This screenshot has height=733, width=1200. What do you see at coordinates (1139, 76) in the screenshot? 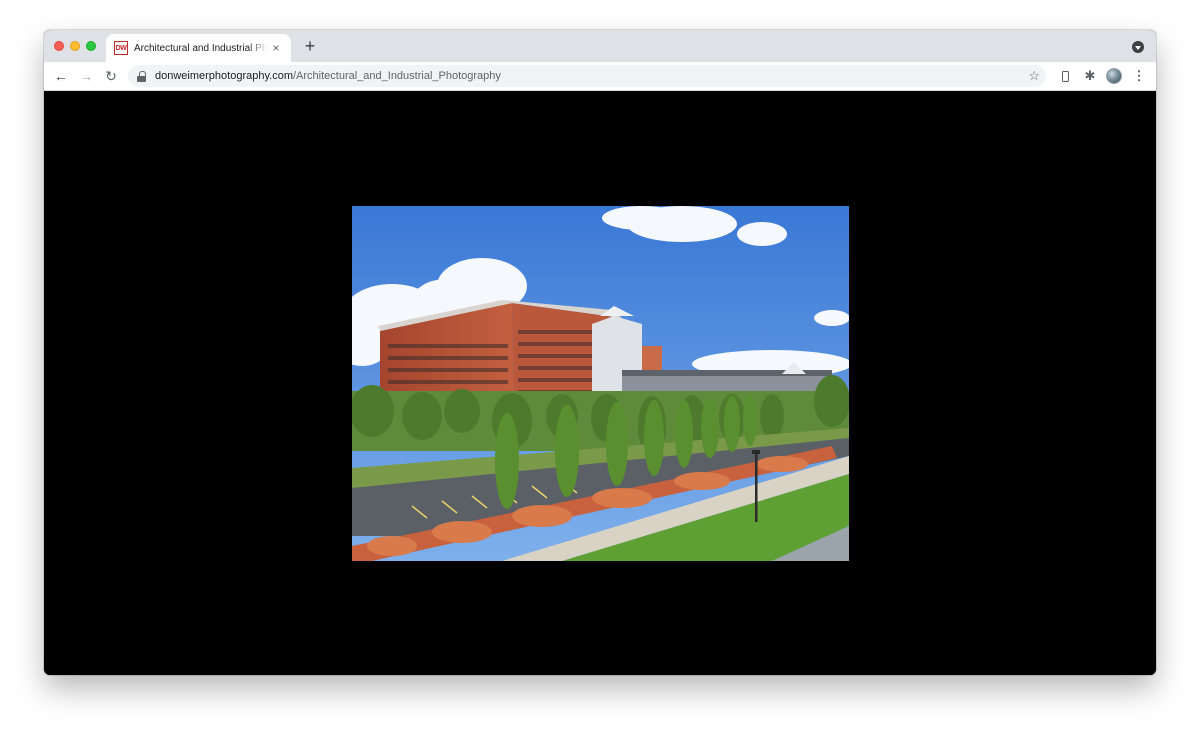
I see `kebab-menu-icon: ⋮` at bounding box center [1139, 76].